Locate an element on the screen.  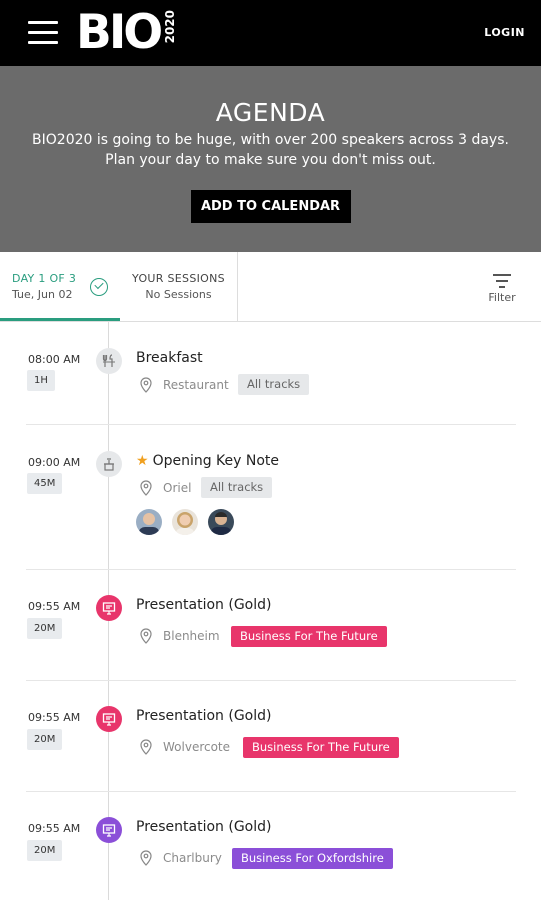
logo: BIO 2020 is located at coordinates (127, 32).